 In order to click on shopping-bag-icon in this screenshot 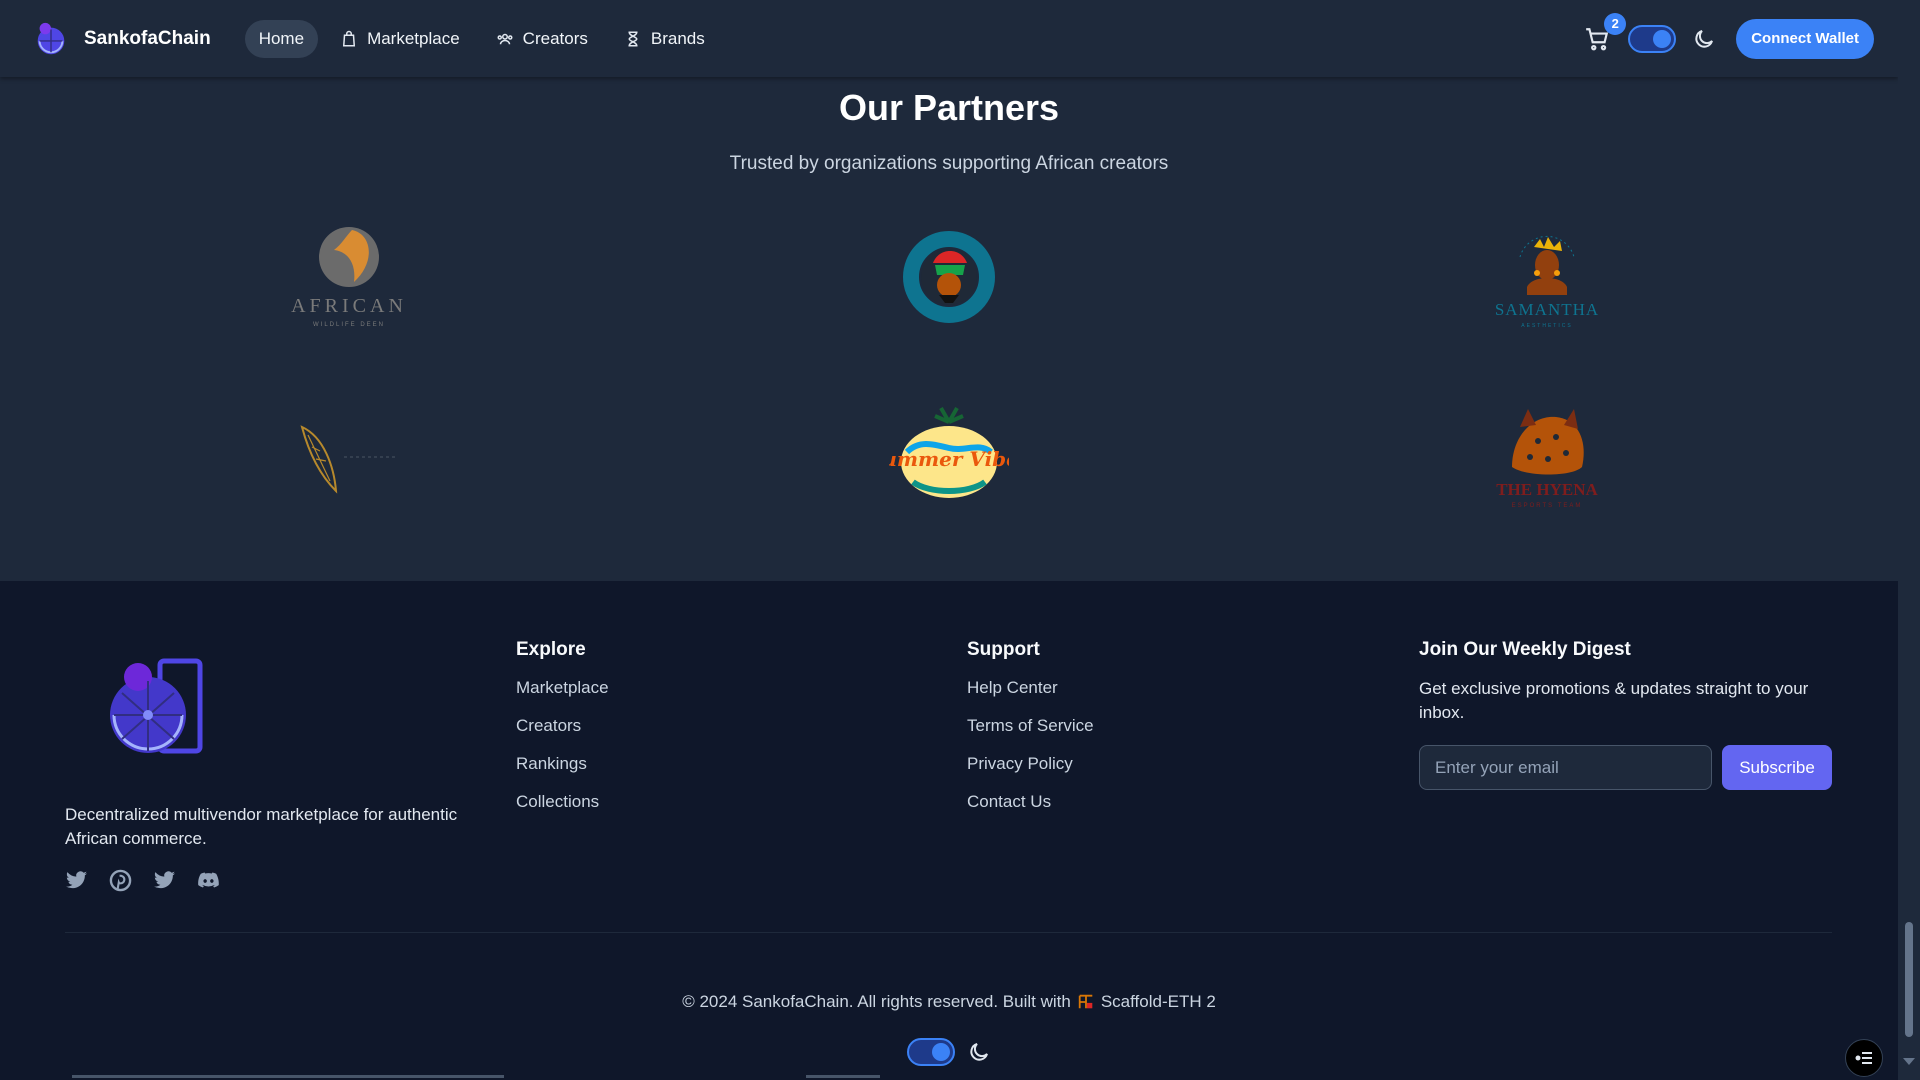, I will do `click(349, 38)`.